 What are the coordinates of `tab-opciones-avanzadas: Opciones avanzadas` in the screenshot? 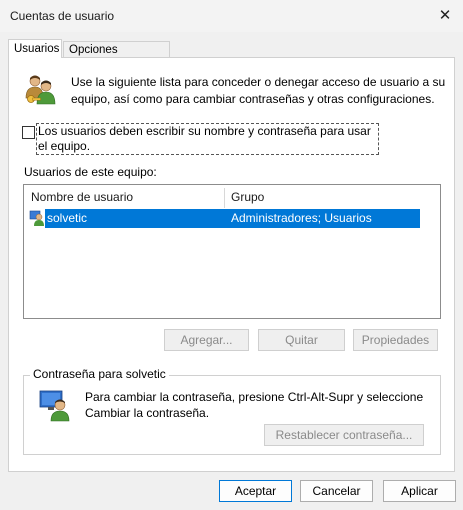 It's located at (116, 56).